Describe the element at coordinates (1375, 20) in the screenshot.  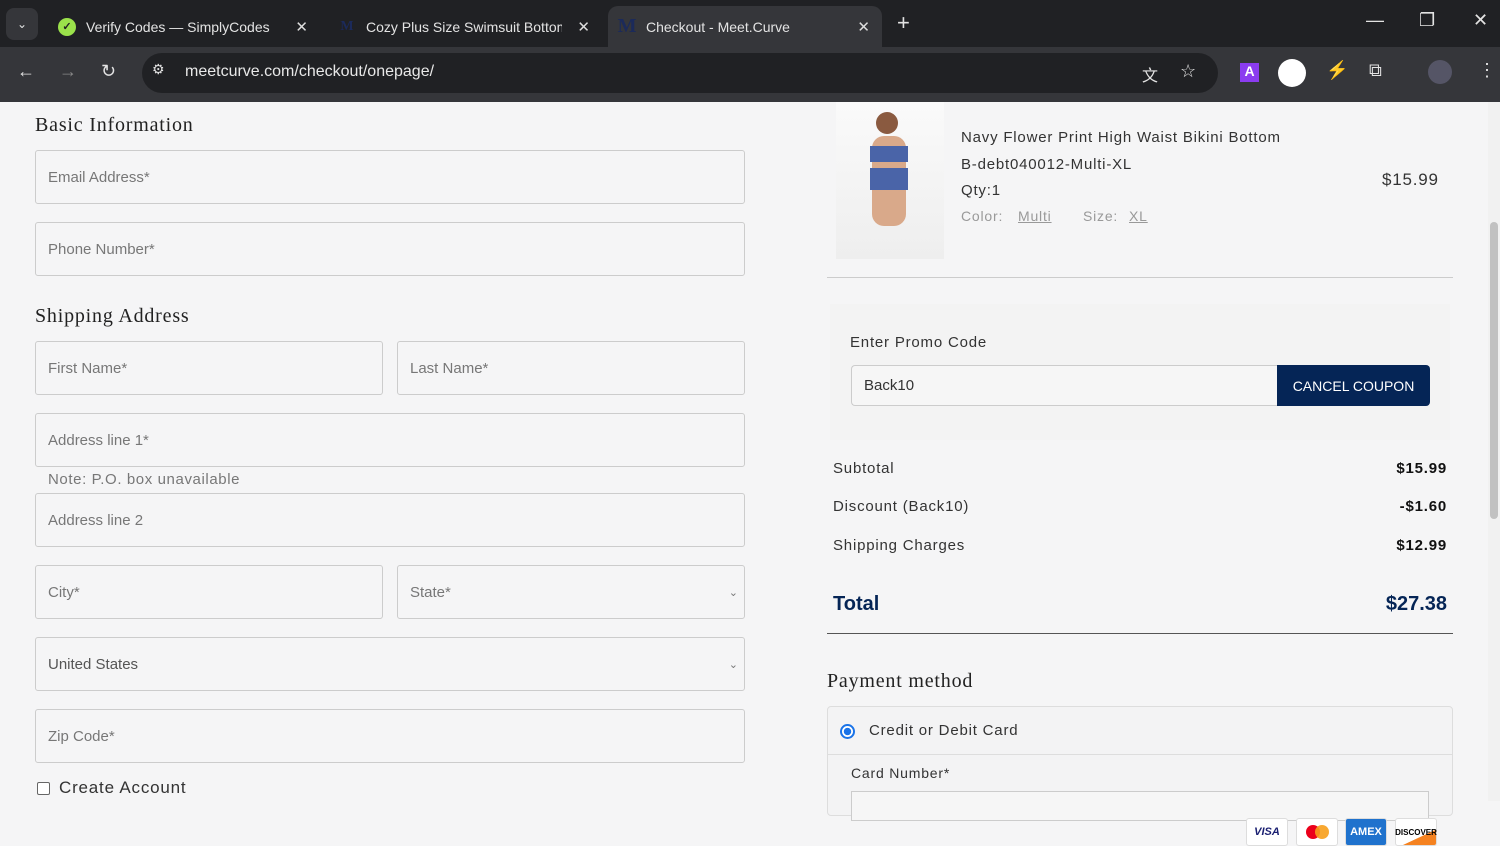
I see `minimize-icon: —` at that location.